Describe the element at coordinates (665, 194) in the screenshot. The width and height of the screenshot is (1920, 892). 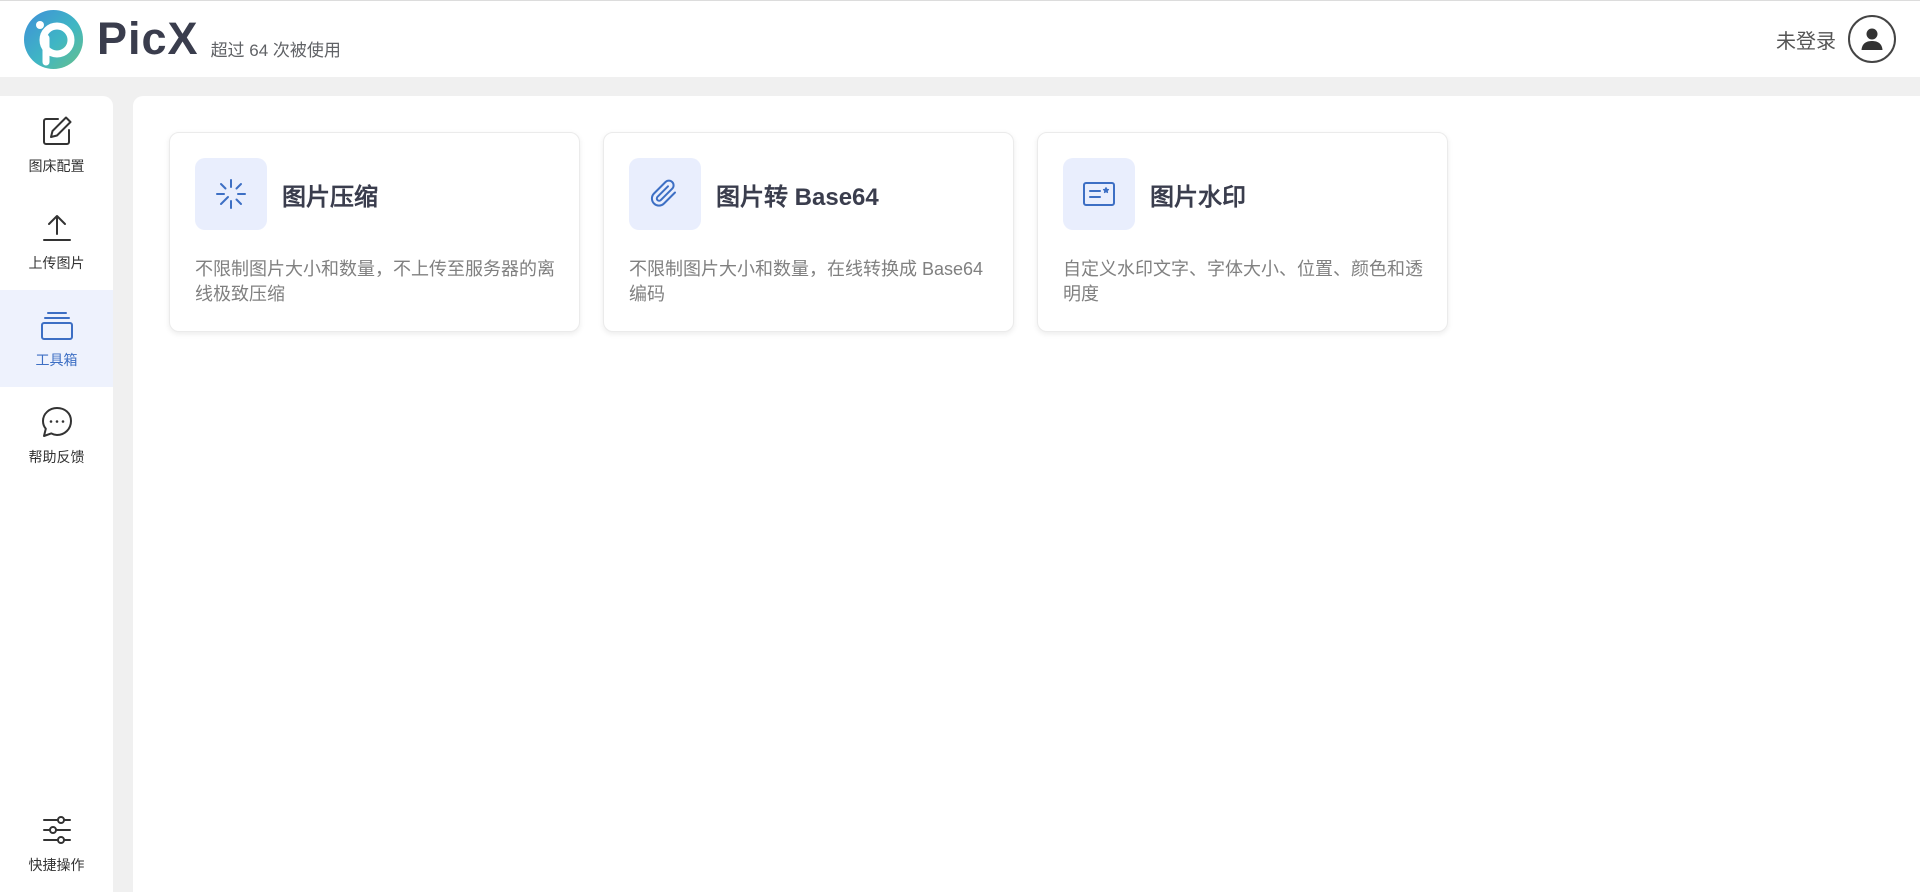
I see `paperclip-icon` at that location.